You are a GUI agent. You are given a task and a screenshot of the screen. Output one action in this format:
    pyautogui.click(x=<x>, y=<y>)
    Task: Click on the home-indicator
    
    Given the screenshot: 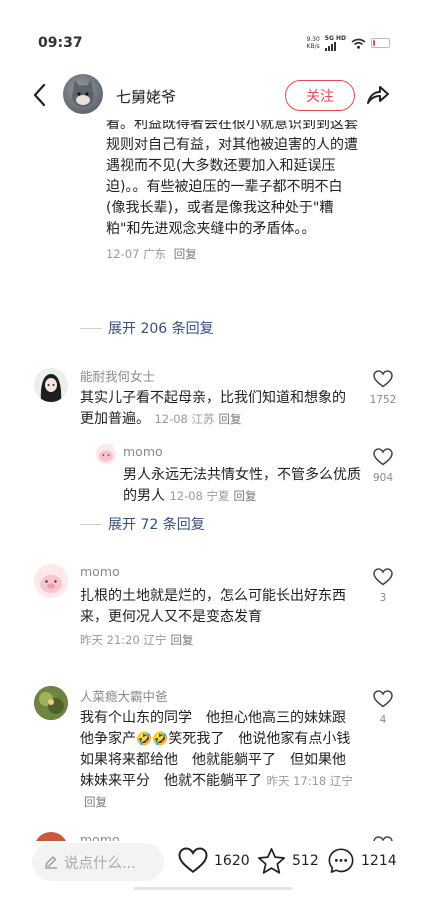 What is the action you would take?
    pyautogui.click(x=213, y=888)
    